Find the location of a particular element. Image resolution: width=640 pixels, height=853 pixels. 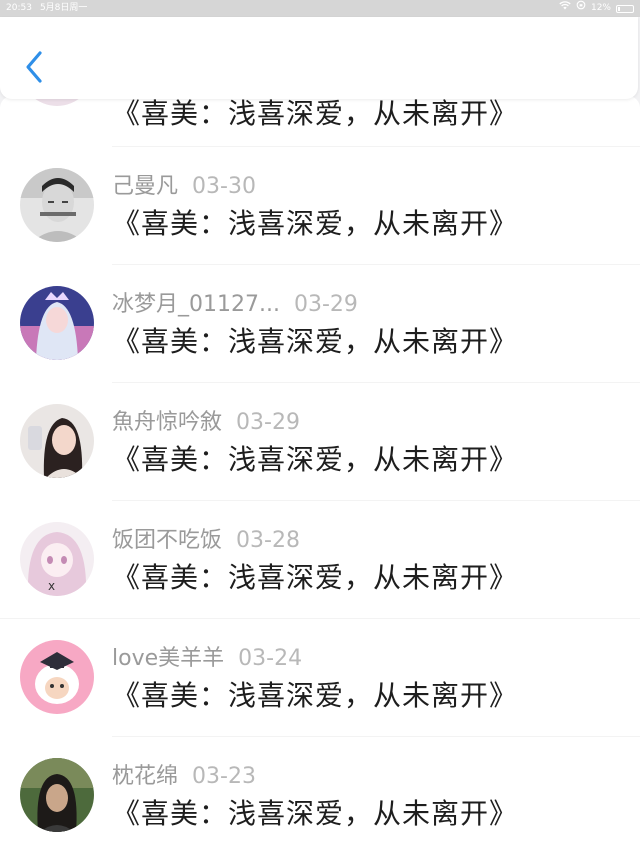

battery-percent: 12% is located at coordinates (600, 8).